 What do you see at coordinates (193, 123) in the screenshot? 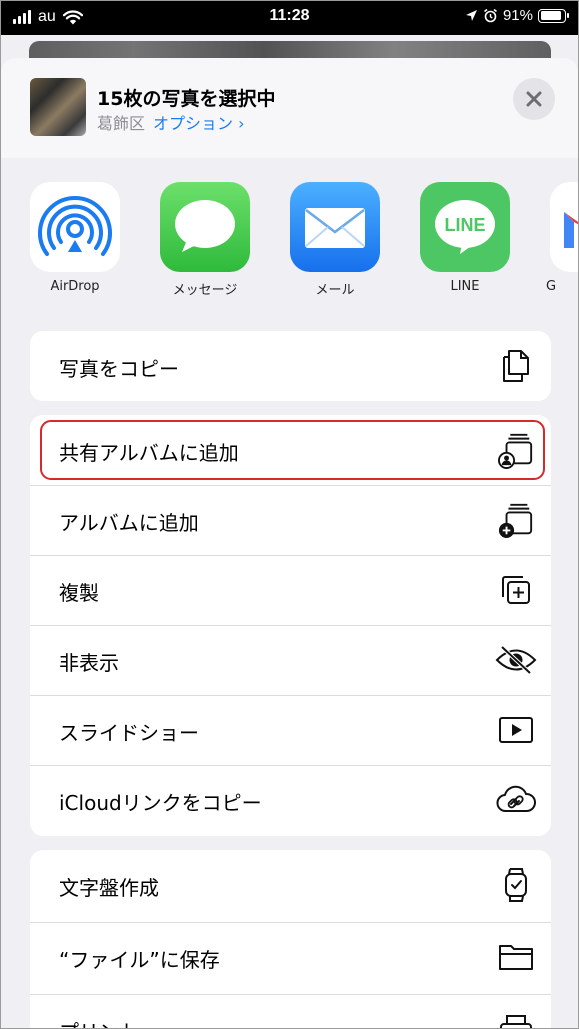
I see `options-label: オプション` at bounding box center [193, 123].